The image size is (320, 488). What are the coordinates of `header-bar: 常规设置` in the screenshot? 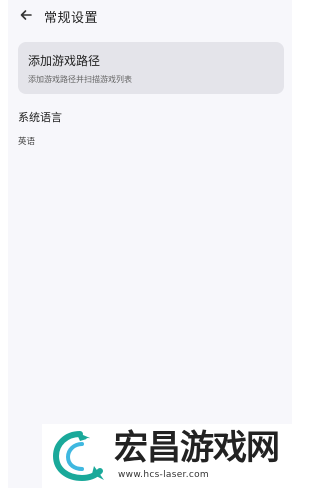 It's located at (150, 16).